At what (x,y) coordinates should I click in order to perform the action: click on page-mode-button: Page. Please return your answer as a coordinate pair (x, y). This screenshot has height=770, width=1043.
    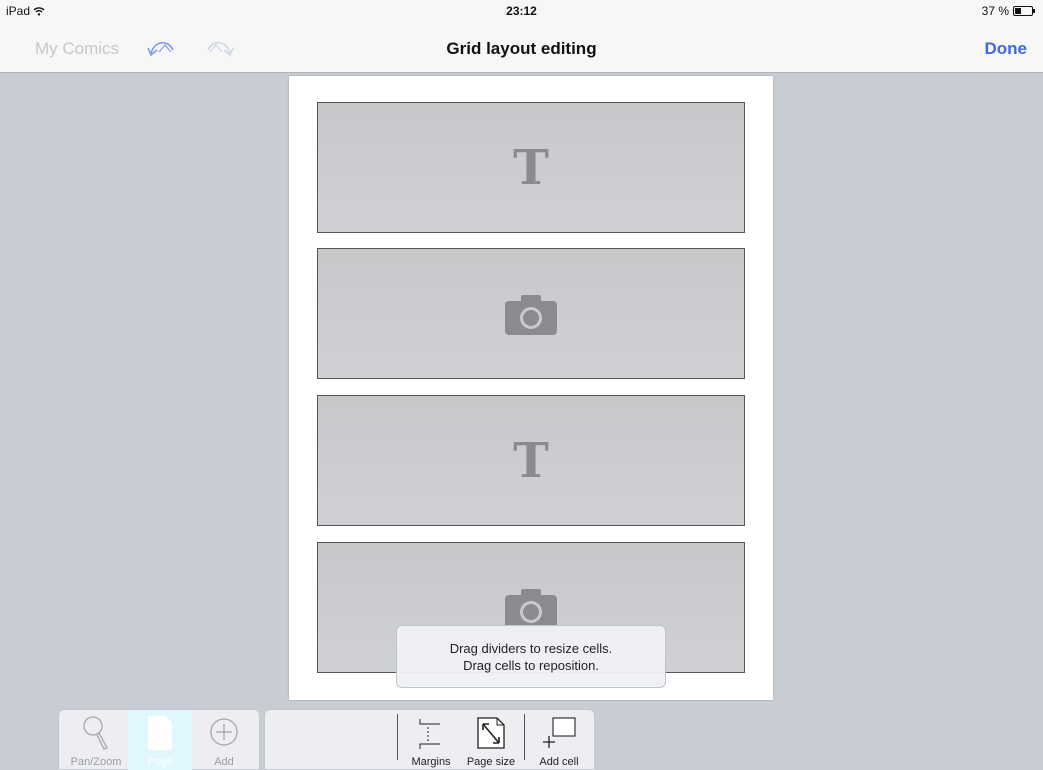
    Looking at the image, I should click on (160, 740).